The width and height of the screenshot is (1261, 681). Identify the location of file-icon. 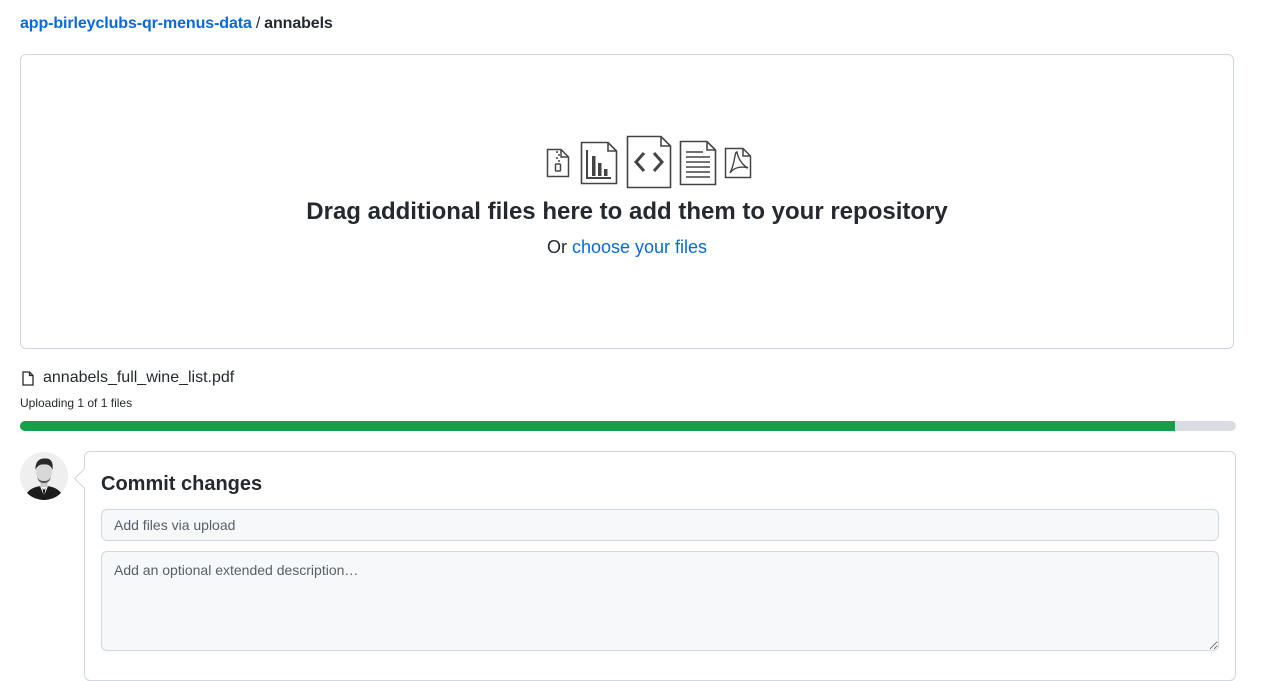
(28, 378).